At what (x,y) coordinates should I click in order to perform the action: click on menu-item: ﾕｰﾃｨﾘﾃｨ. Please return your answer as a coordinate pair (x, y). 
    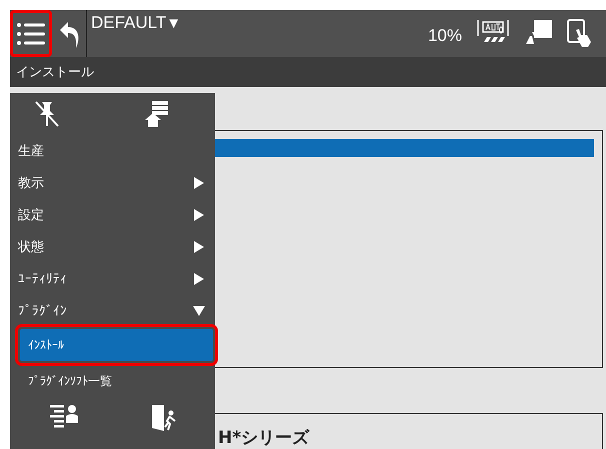
    Looking at the image, I should click on (112, 279).